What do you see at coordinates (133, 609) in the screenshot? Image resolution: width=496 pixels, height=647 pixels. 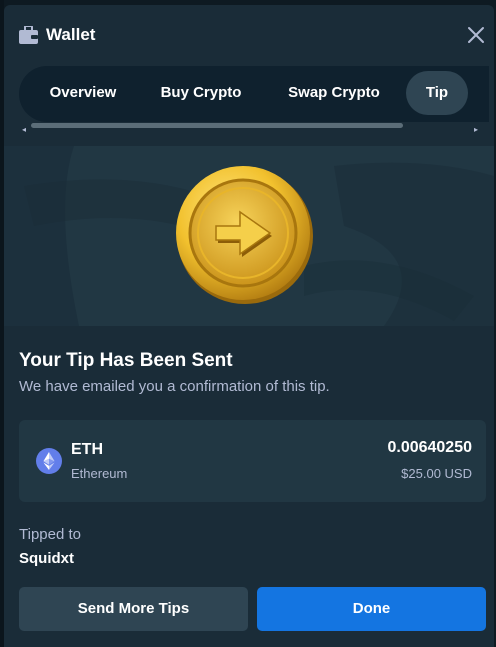 I see `send-more-tips-button: Send More Tips` at bounding box center [133, 609].